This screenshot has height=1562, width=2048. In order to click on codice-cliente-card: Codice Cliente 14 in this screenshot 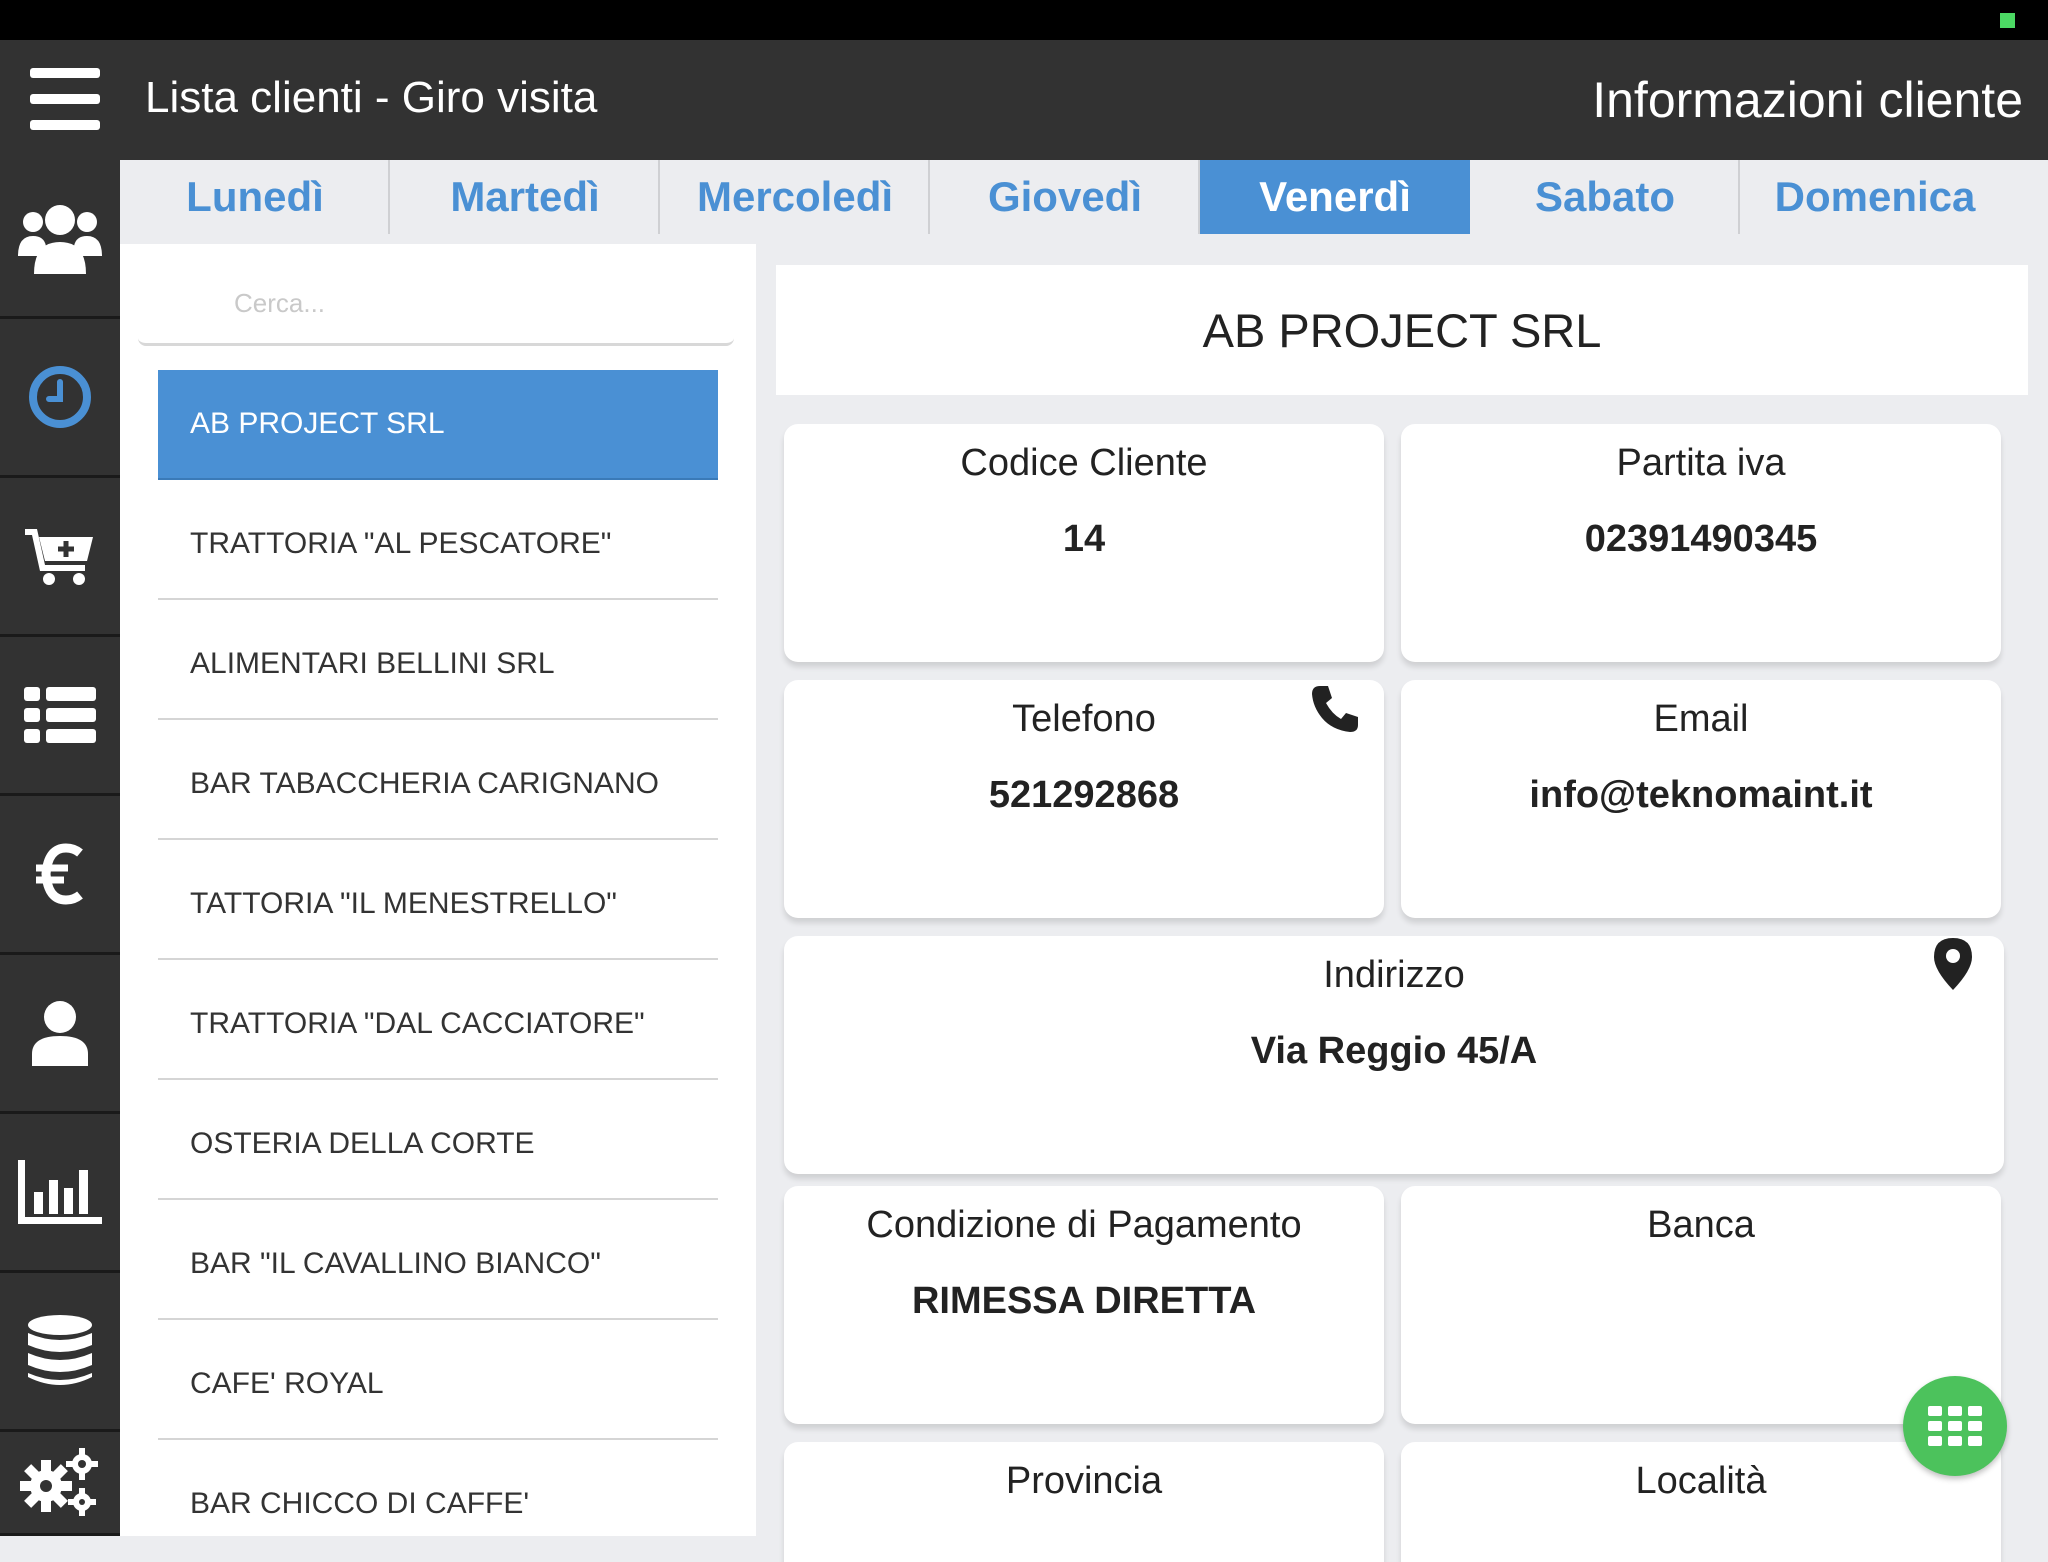, I will do `click(1084, 543)`.